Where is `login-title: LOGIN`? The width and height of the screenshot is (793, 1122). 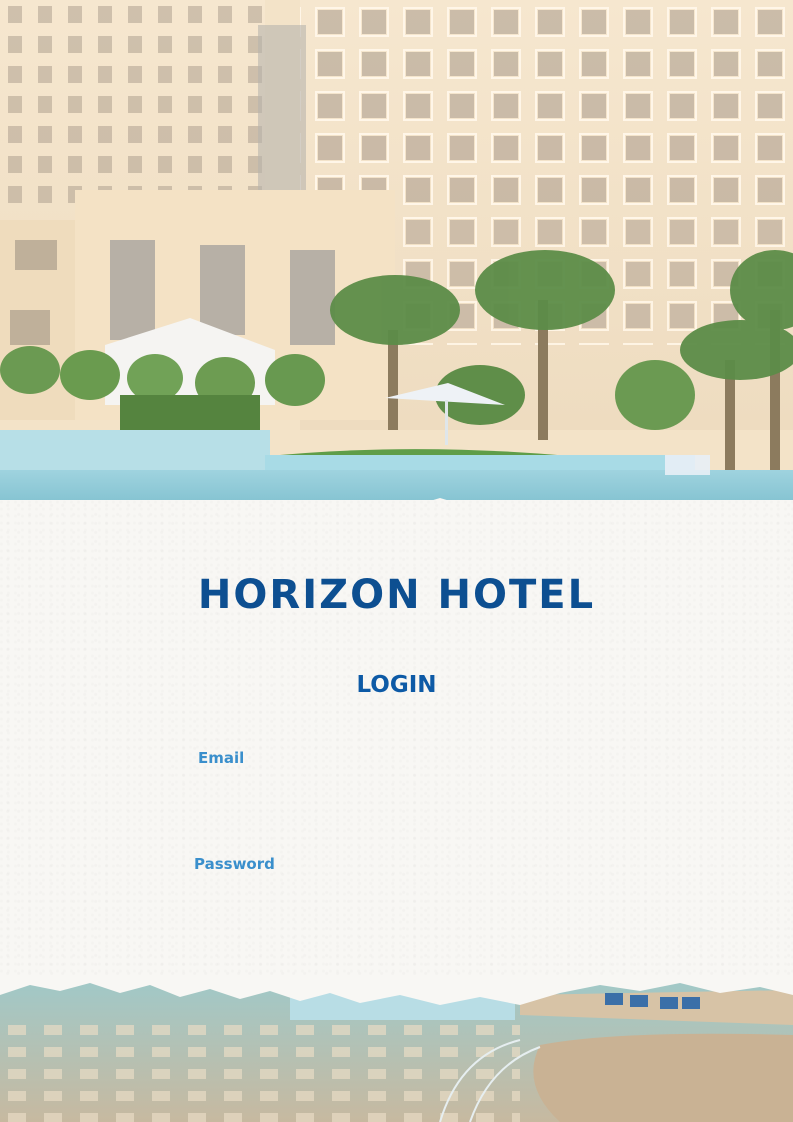
login-title: LOGIN is located at coordinates (396, 685).